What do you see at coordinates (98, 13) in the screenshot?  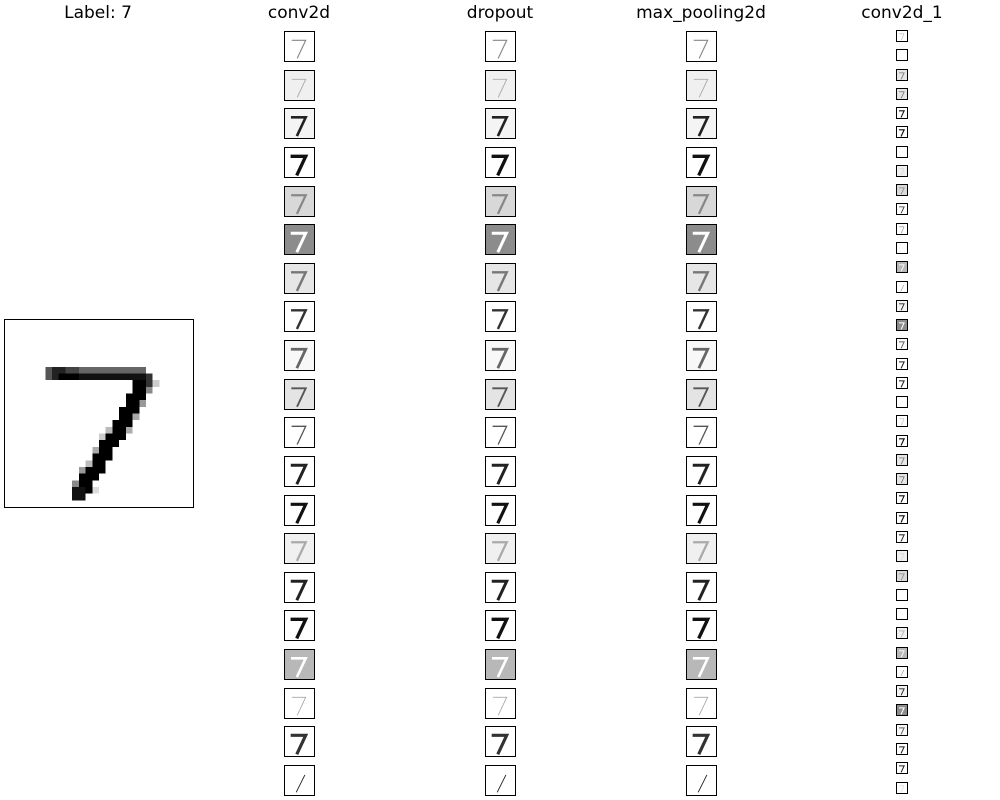 I see `label-title: Label: 7` at bounding box center [98, 13].